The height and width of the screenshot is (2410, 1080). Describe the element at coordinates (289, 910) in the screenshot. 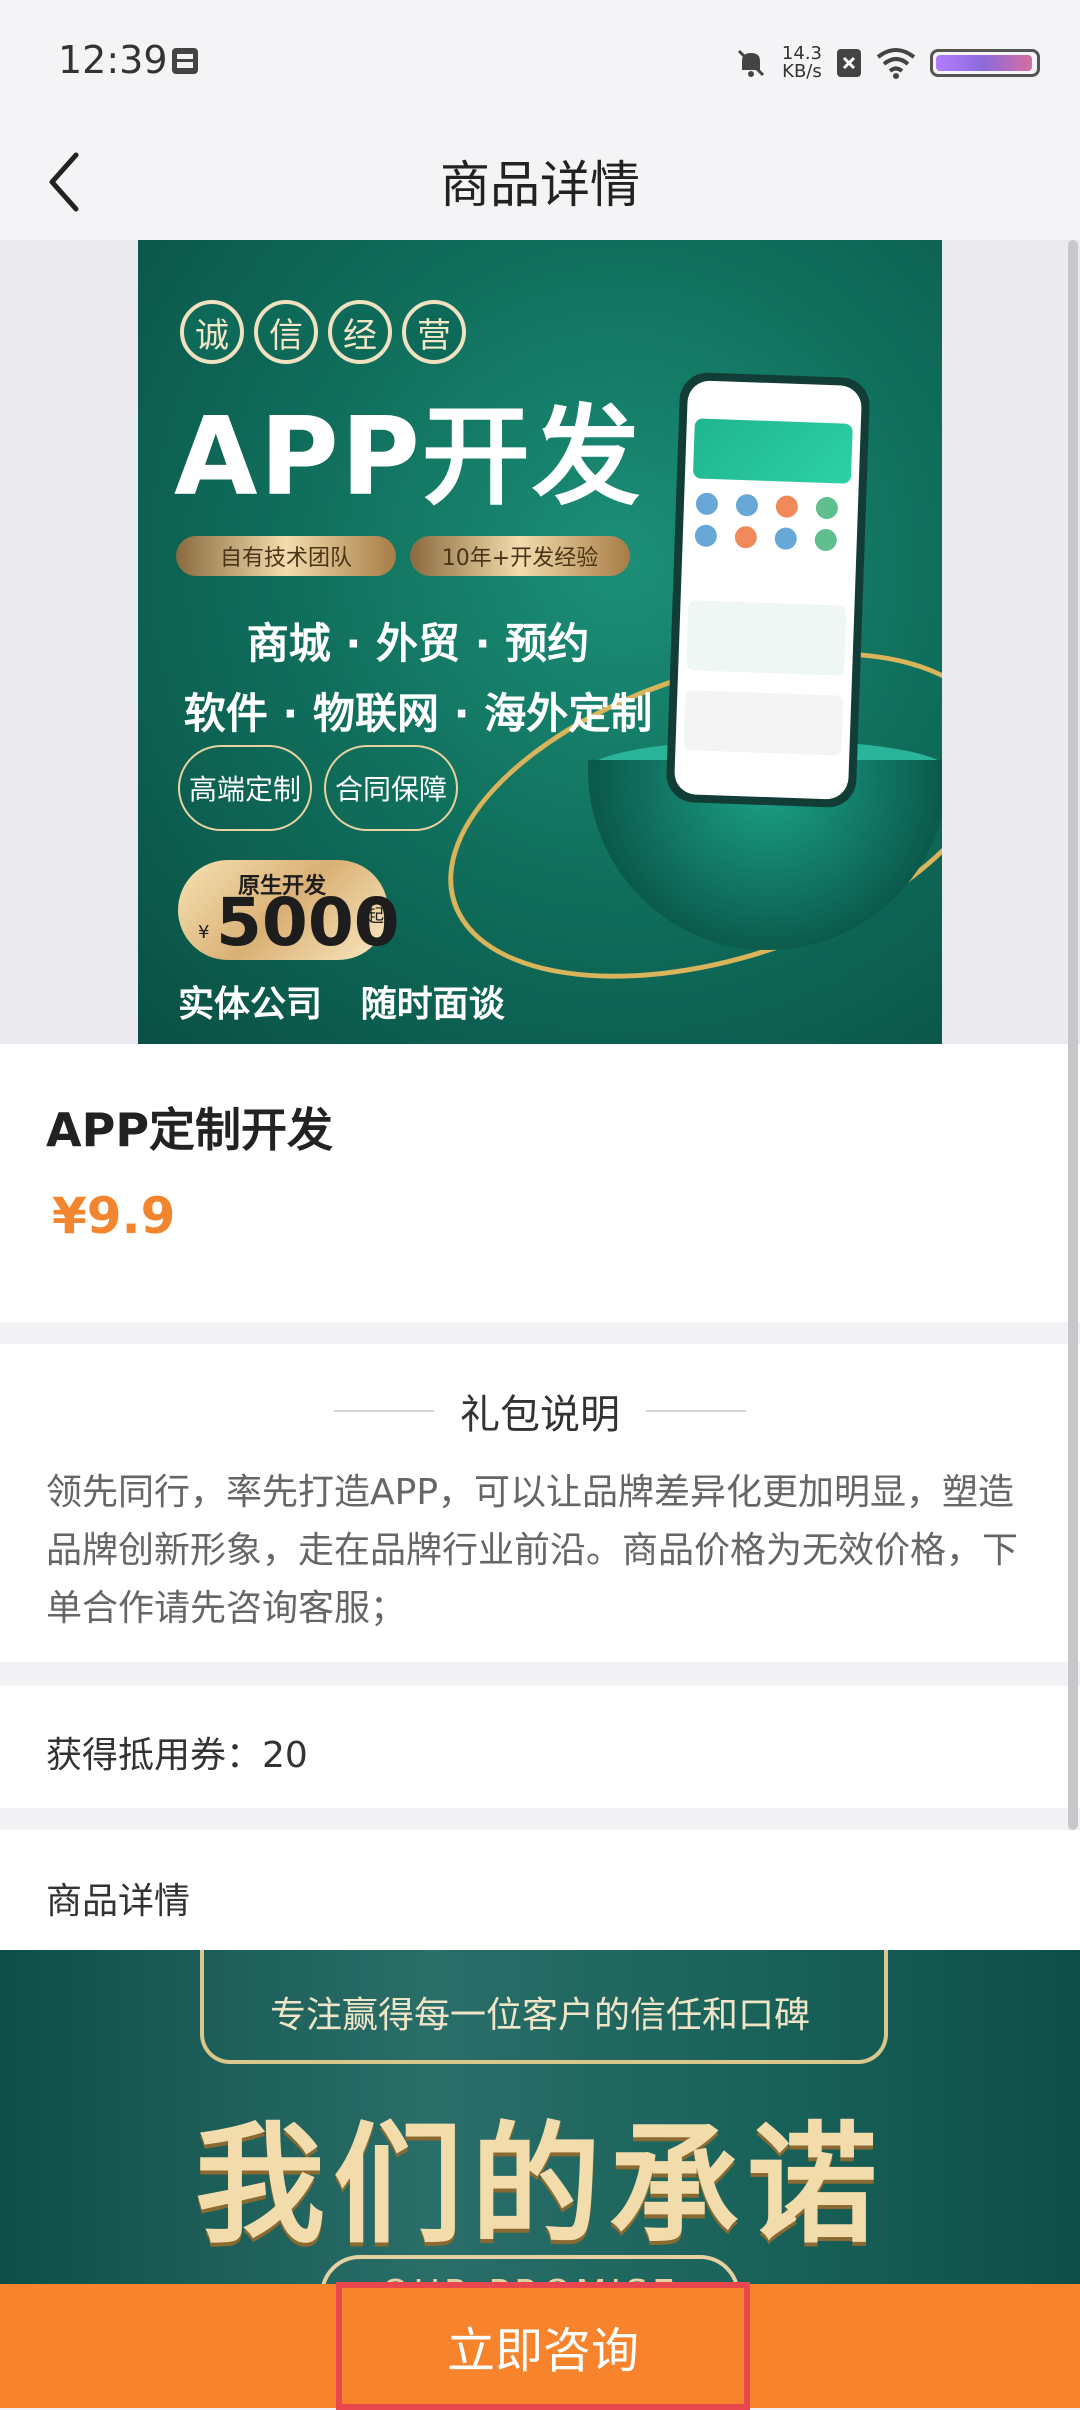

I see `price-badge: 原生开发 ¥ 5000 起` at that location.